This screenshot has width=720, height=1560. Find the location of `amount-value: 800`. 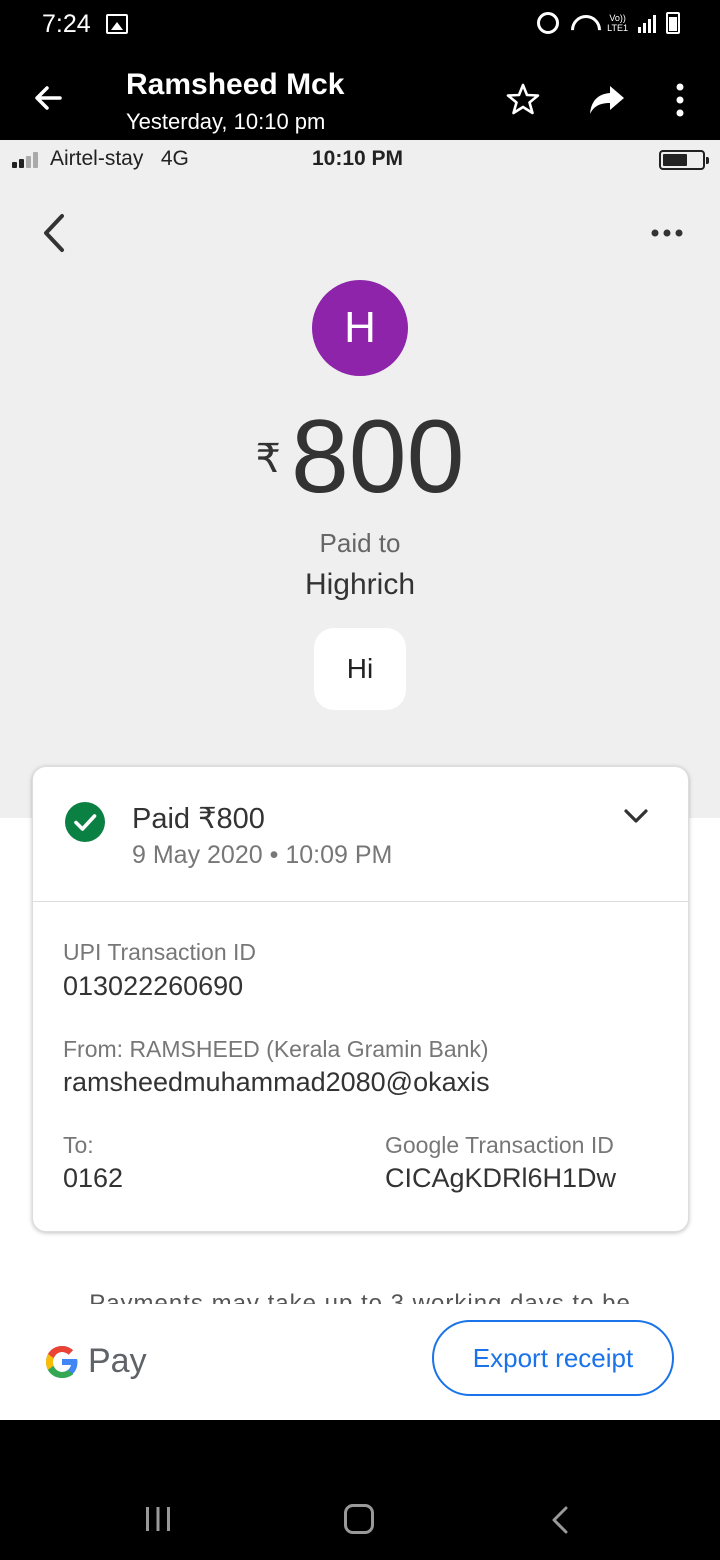

amount-value: 800 is located at coordinates (377, 457).